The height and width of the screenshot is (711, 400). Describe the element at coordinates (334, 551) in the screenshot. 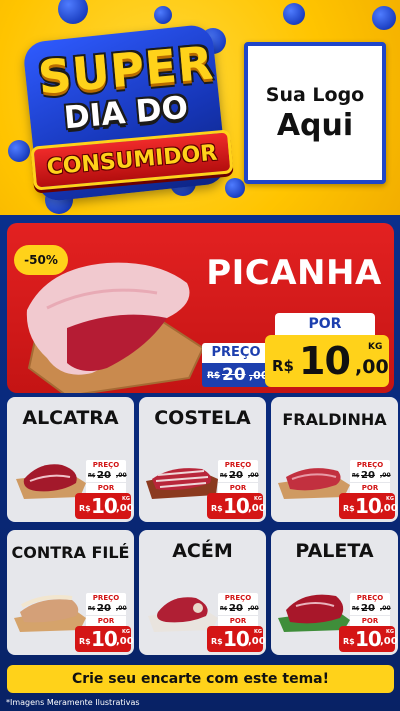

I see `product-name: PALETA` at that location.